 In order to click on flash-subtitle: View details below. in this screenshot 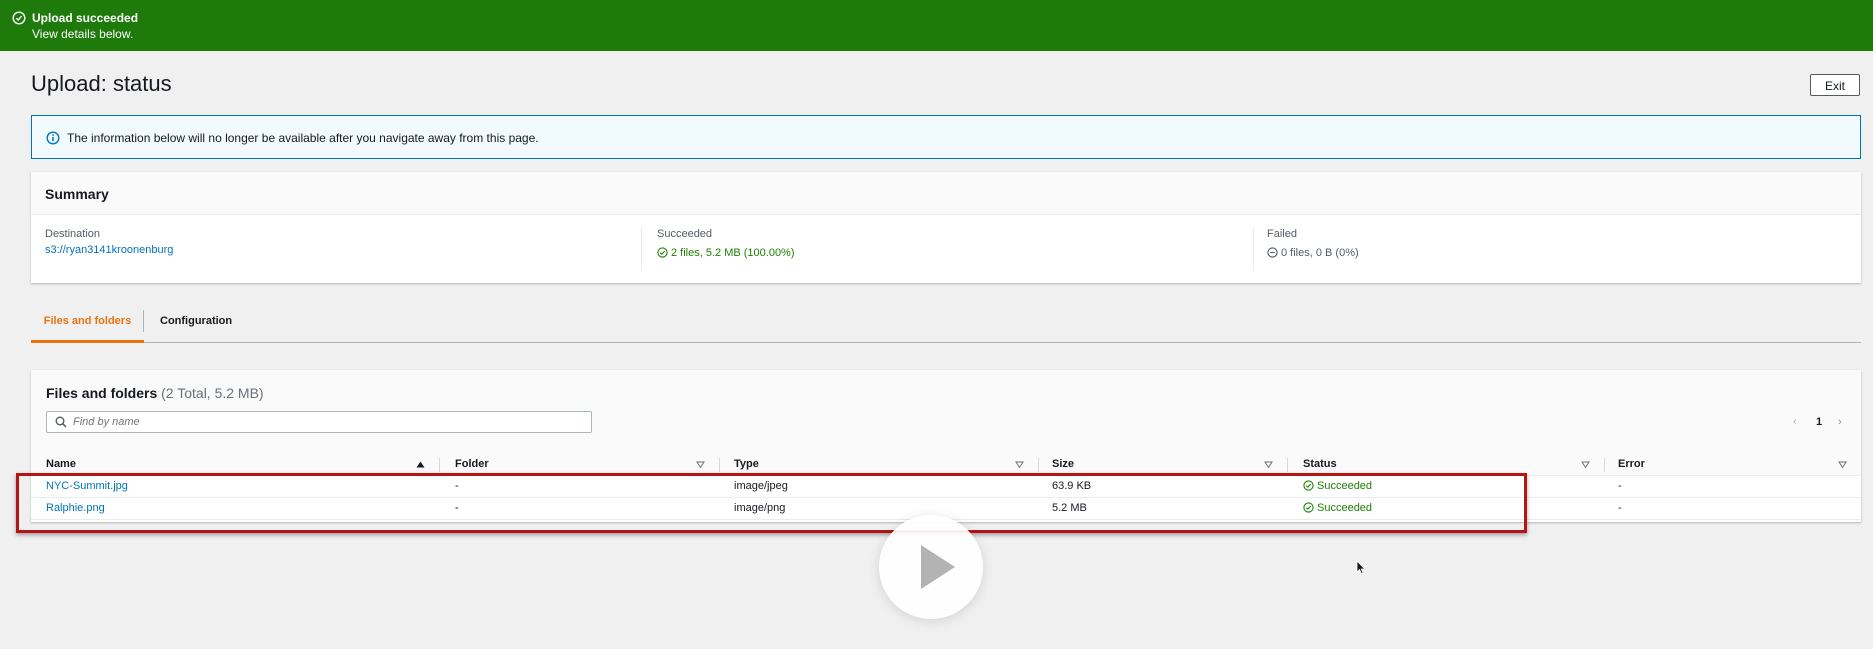, I will do `click(83, 34)`.